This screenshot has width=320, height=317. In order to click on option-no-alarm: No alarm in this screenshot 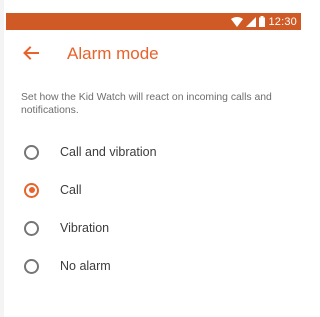, I will do `click(160, 266)`.